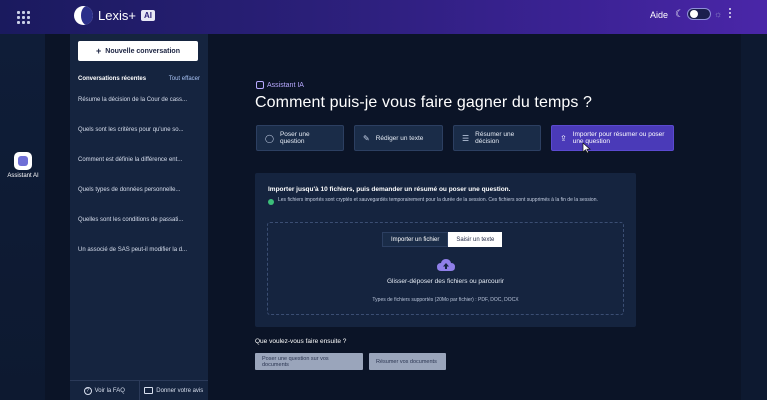  Describe the element at coordinates (180, 390) in the screenshot. I see `feedback-label: Donner votre avis` at that location.